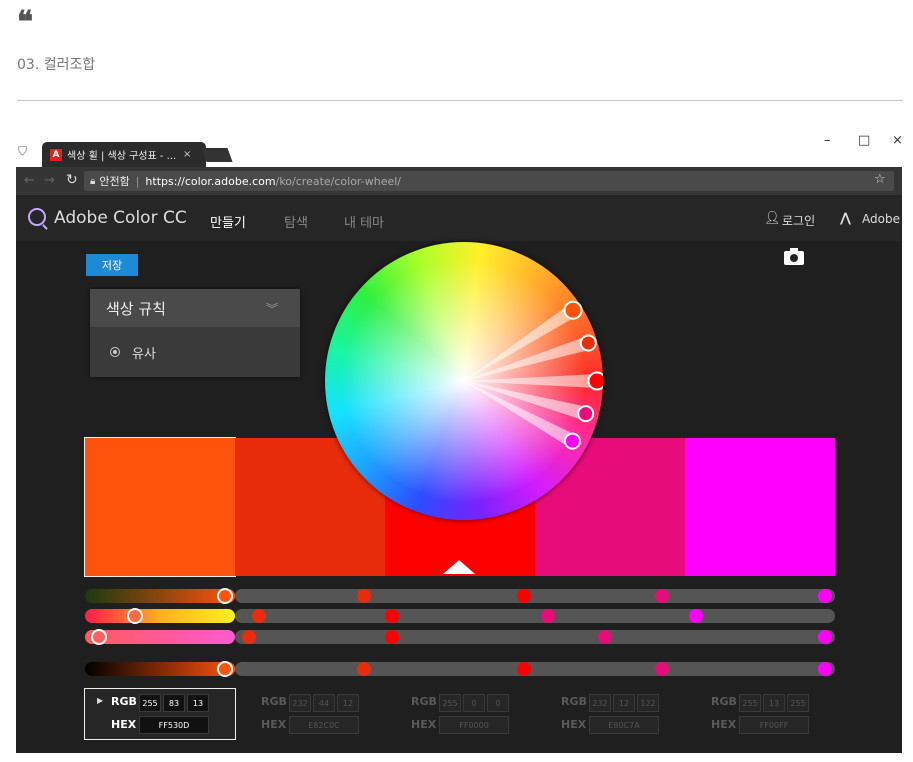 Image resolution: width=913 pixels, height=762 pixels. What do you see at coordinates (296, 221) in the screenshot?
I see `nav-explore: 탐색` at bounding box center [296, 221].